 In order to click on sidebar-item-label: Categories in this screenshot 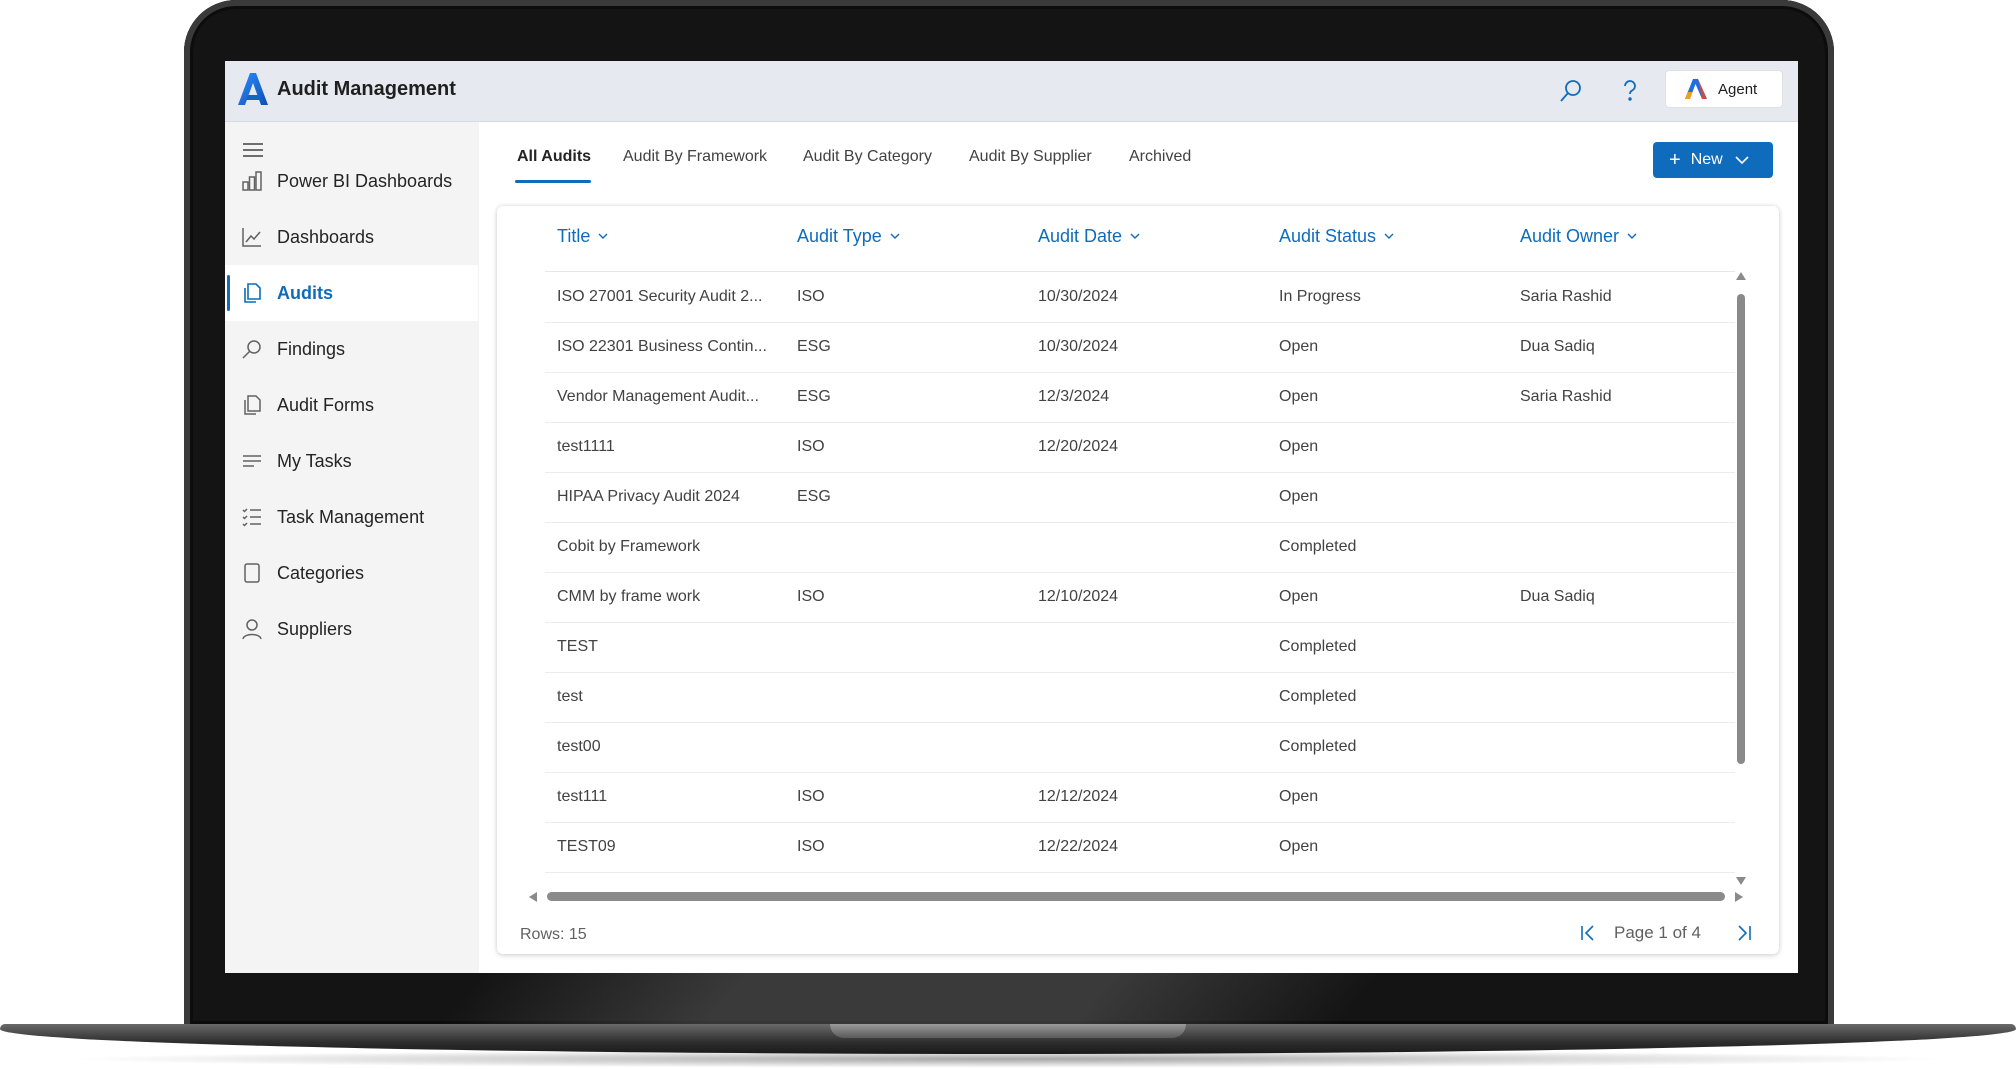, I will do `click(321, 572)`.